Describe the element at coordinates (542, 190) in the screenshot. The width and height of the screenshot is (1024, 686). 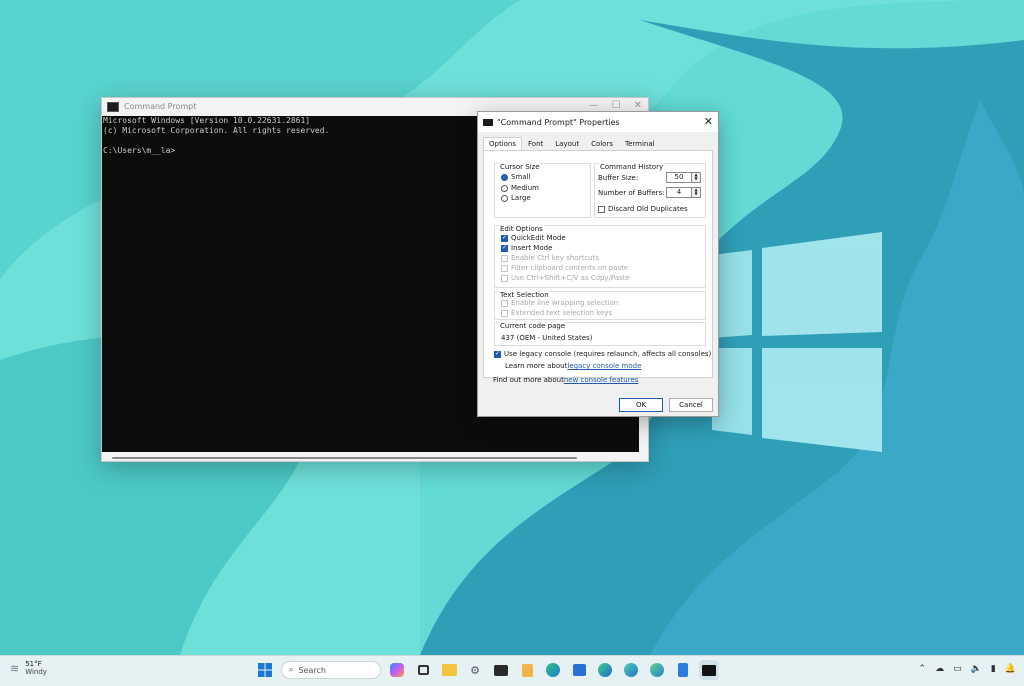
I see `cursor-size-group: Cursor Size Small Medium Large` at that location.